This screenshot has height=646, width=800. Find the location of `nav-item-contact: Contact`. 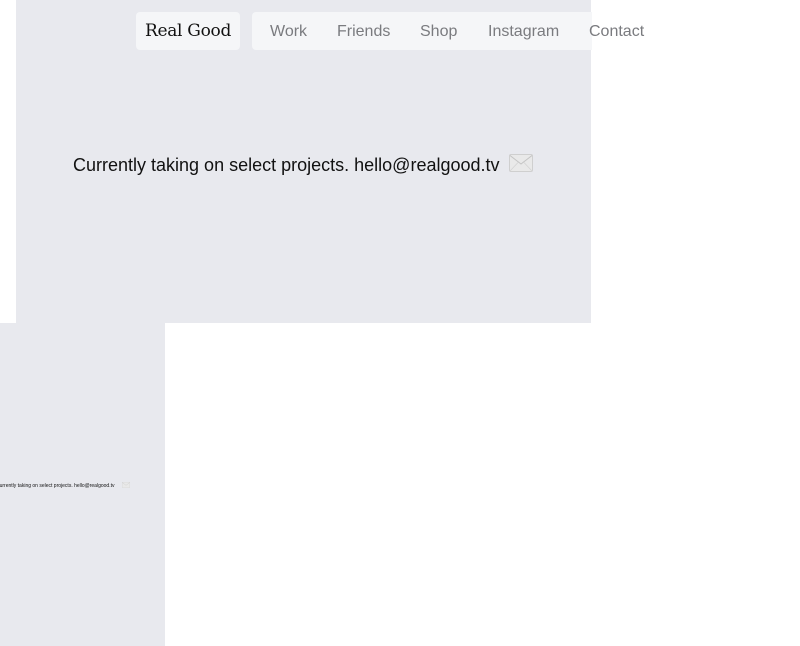

nav-item-contact: Contact is located at coordinates (616, 32).